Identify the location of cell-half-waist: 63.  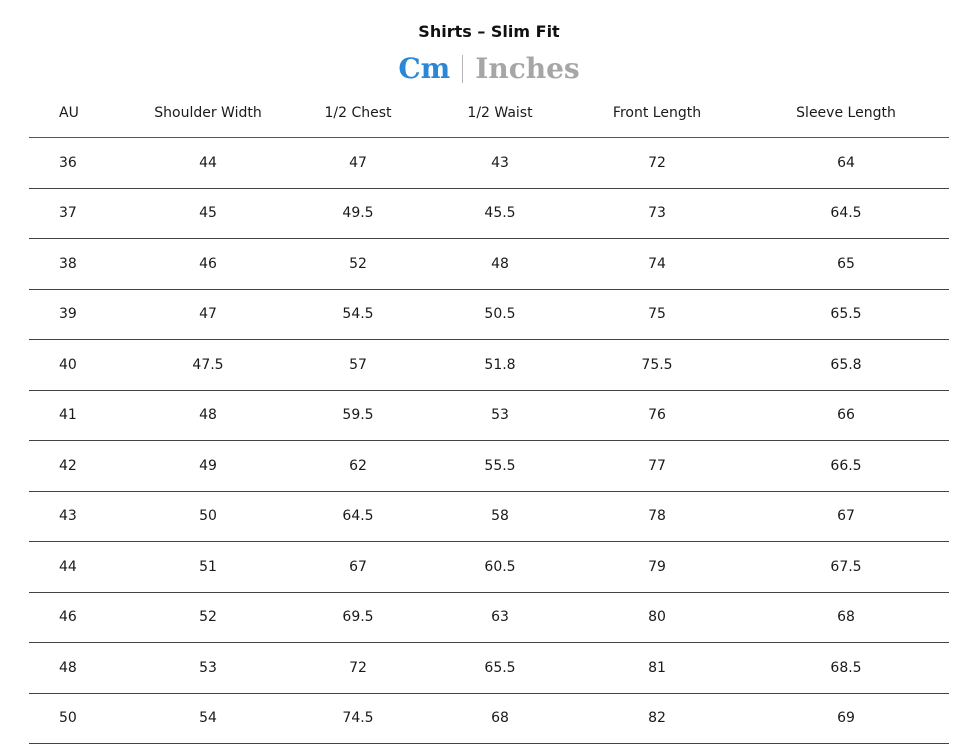
(500, 617).